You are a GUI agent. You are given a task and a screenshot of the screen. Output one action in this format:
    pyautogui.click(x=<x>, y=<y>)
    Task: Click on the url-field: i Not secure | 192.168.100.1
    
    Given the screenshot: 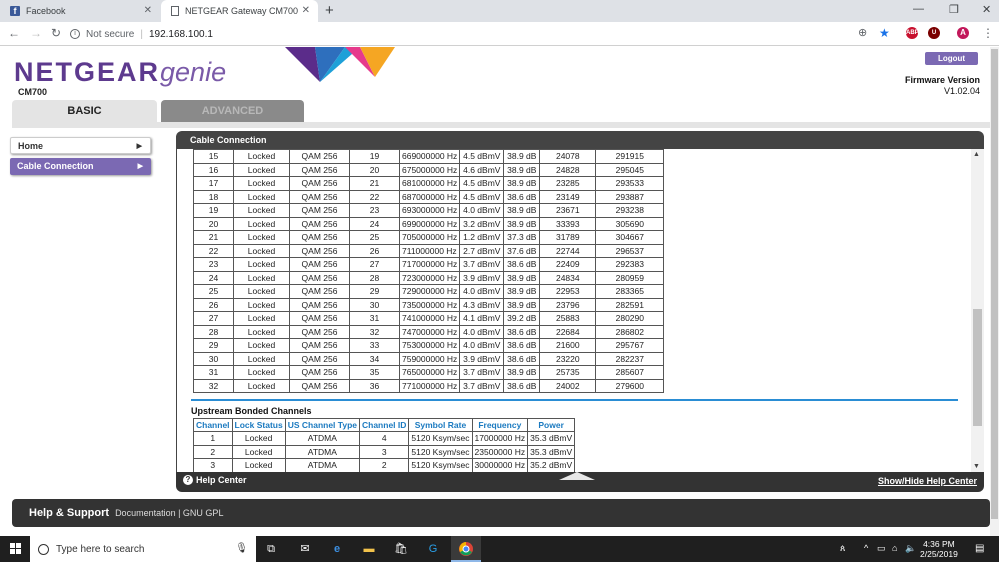 What is the action you would take?
    pyautogui.click(x=477, y=34)
    